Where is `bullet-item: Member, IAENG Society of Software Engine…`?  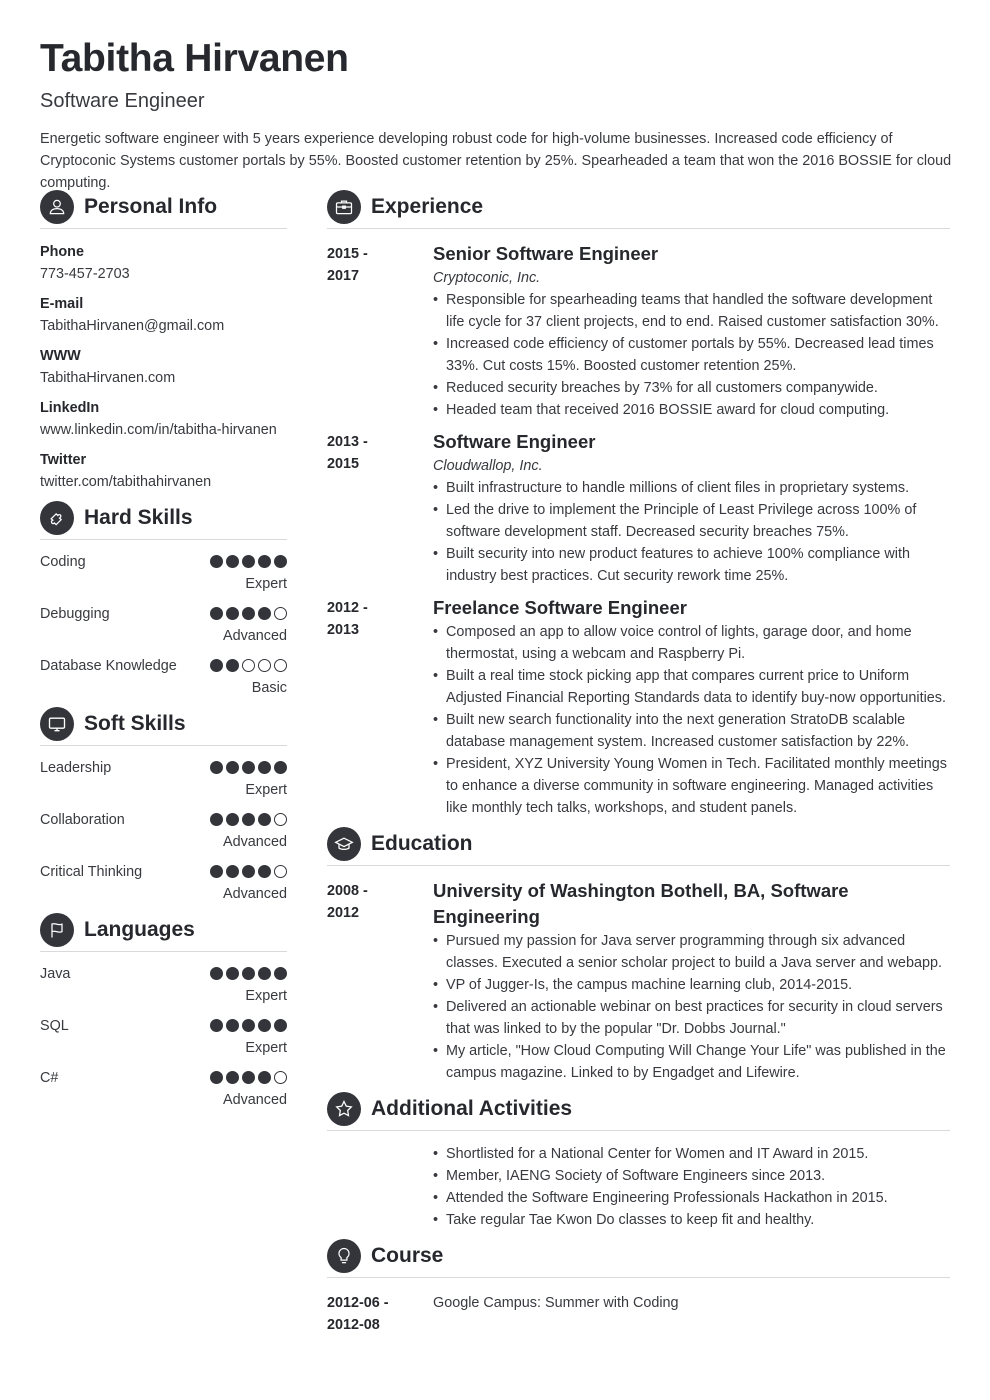
bullet-item: Member, IAENG Society of Software Engine… is located at coordinates (691, 1176).